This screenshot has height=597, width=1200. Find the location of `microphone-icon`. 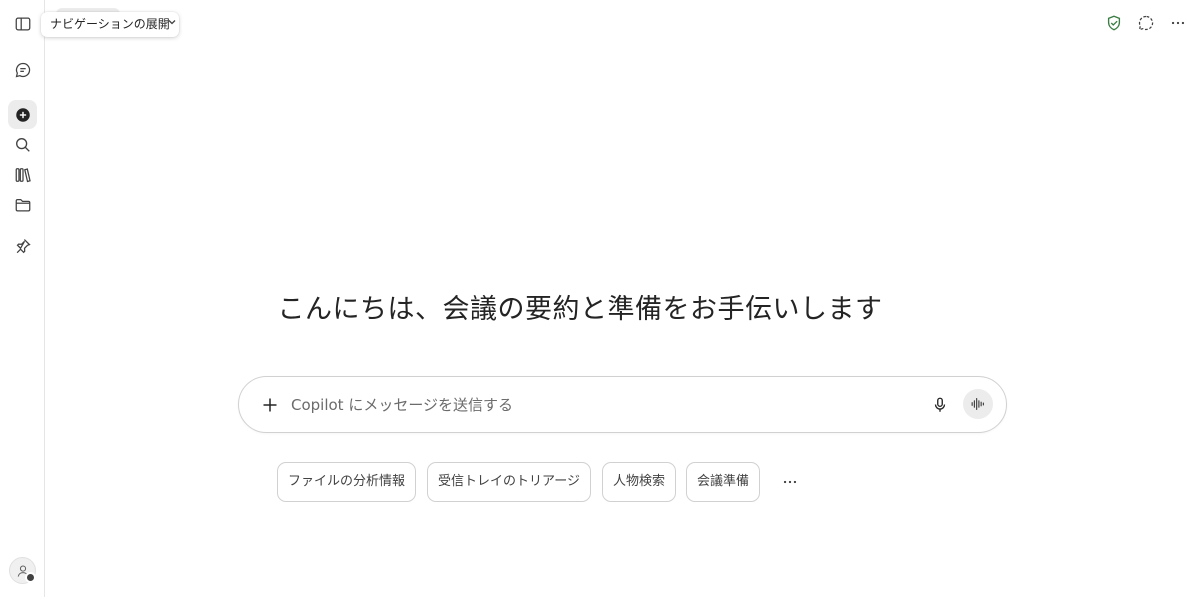

microphone-icon is located at coordinates (940, 404).